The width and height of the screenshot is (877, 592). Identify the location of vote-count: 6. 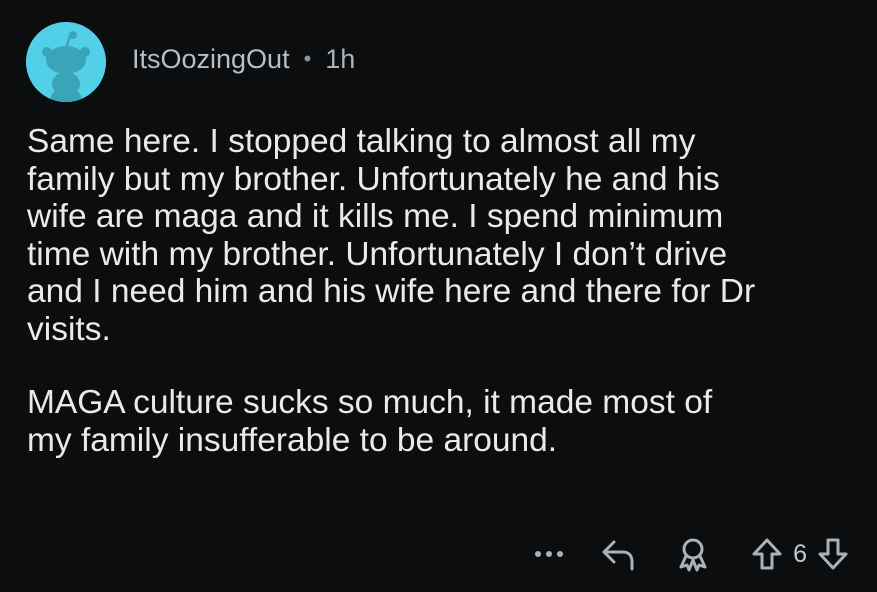
(800, 553).